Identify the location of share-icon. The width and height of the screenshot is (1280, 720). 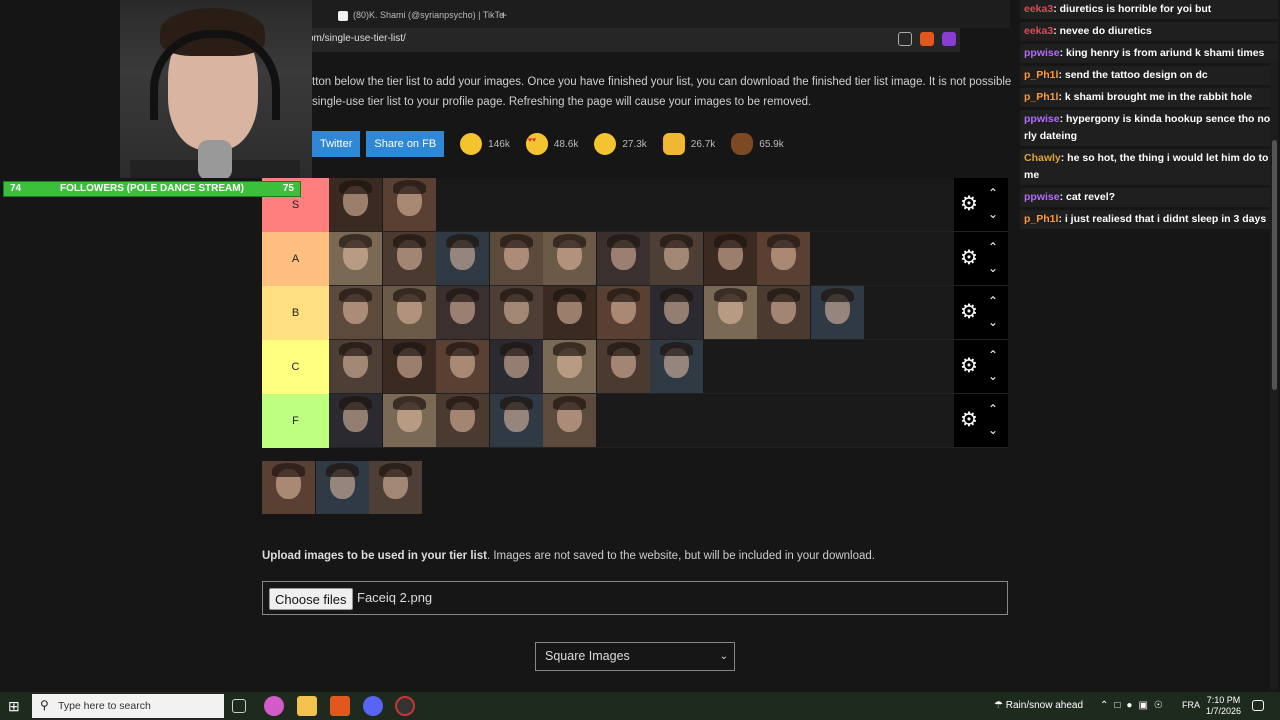
(905, 39).